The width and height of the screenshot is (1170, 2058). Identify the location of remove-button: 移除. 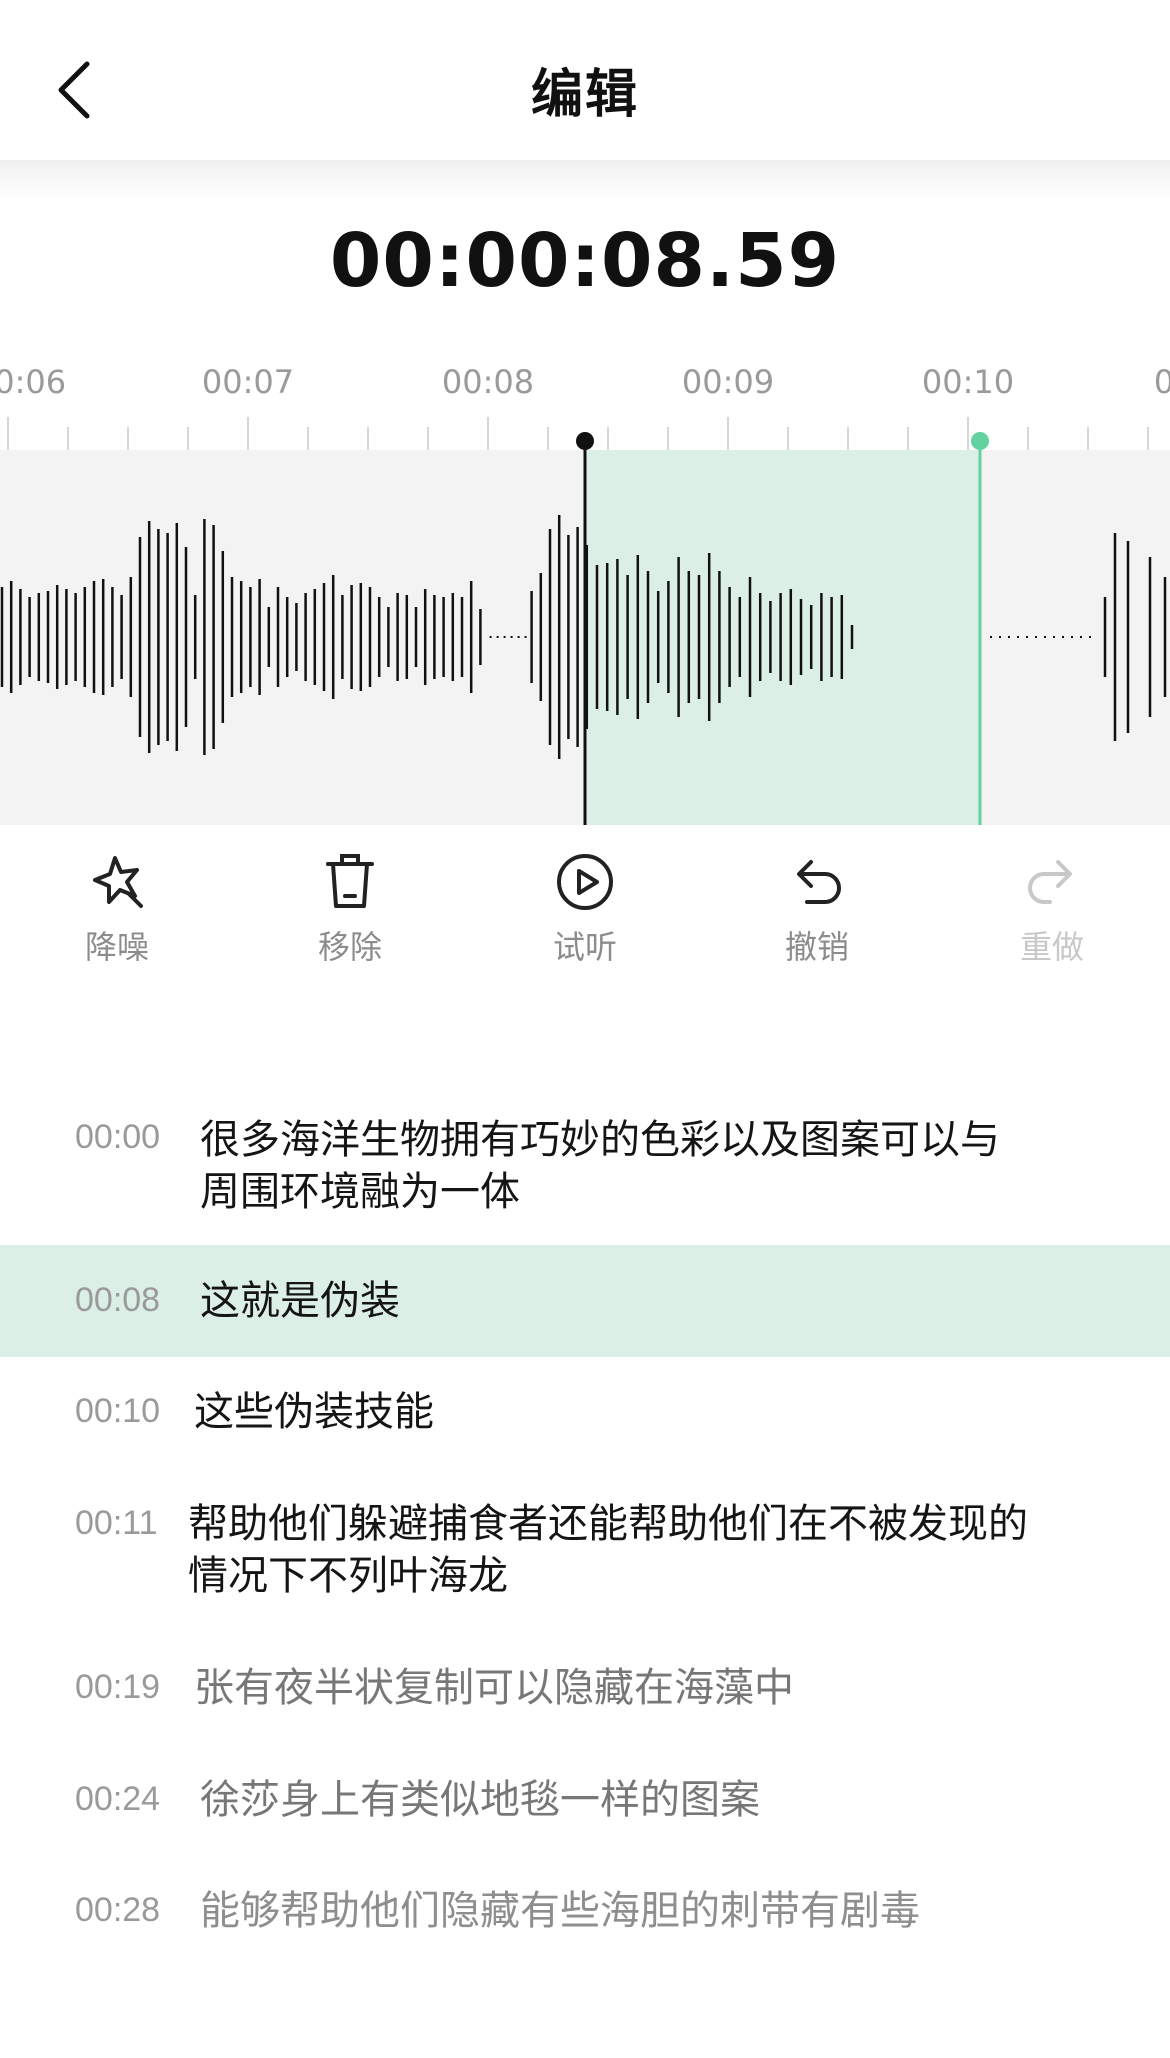
(350, 910).